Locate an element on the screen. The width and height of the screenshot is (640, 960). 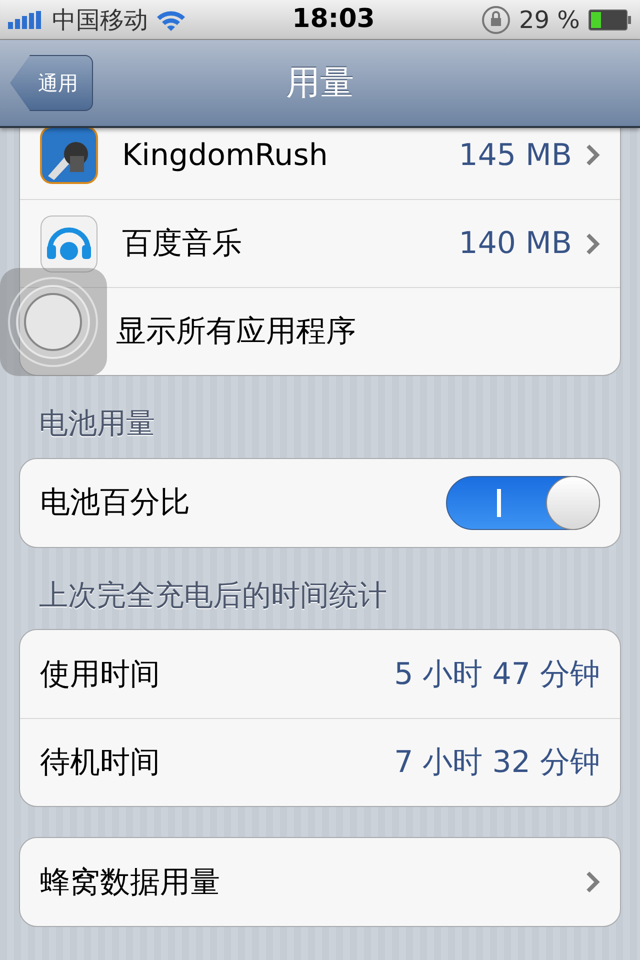
time-value: 5 小时 47 分钟 is located at coordinates (497, 675).